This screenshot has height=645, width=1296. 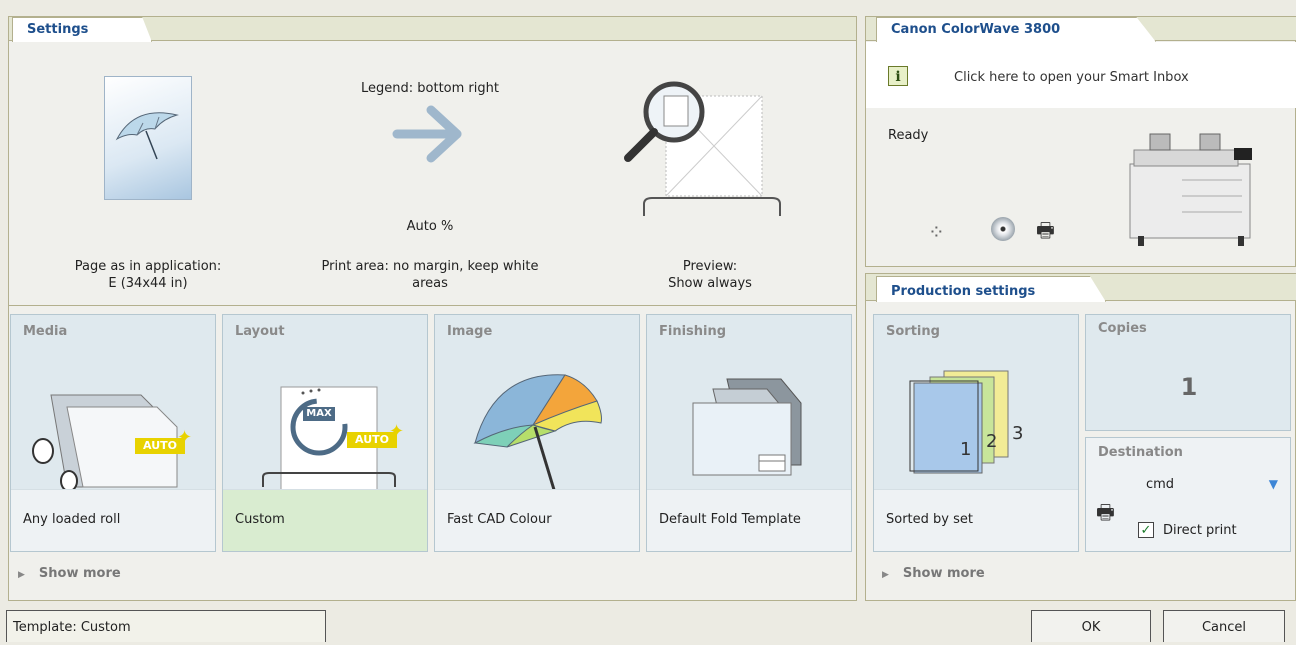 I want to click on ok-button: OK, so click(x=1091, y=626).